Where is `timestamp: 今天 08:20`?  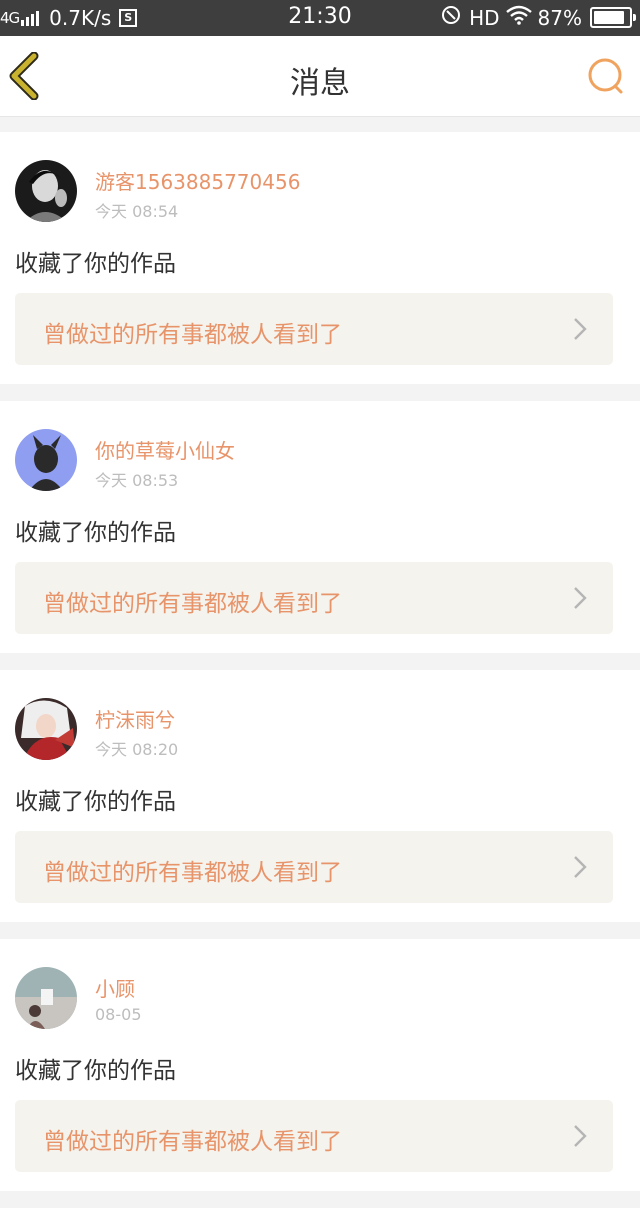
timestamp: 今天 08:20 is located at coordinates (137, 749).